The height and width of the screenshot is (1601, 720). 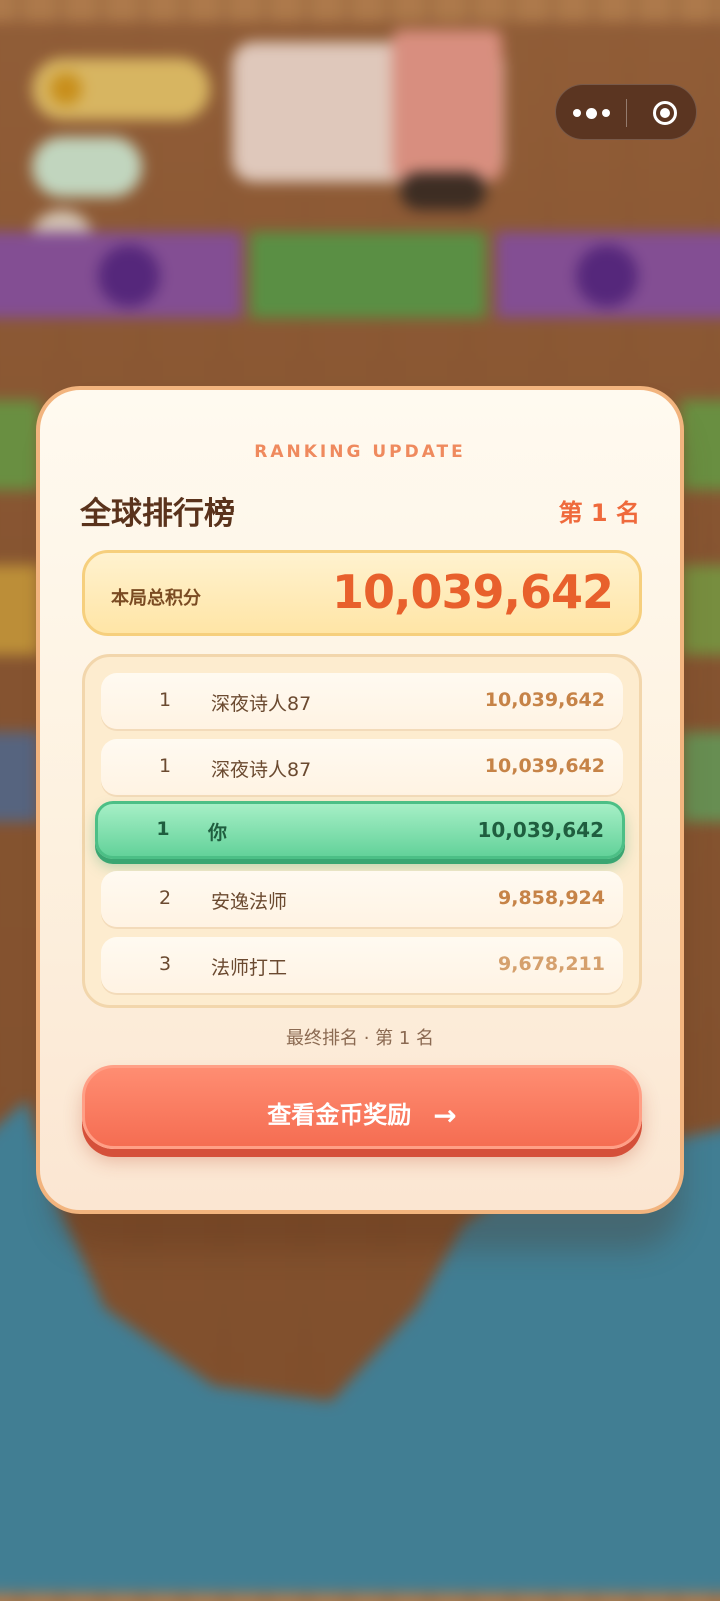 What do you see at coordinates (599, 513) in the screenshot?
I see `rank-badge: 第 1 名` at bounding box center [599, 513].